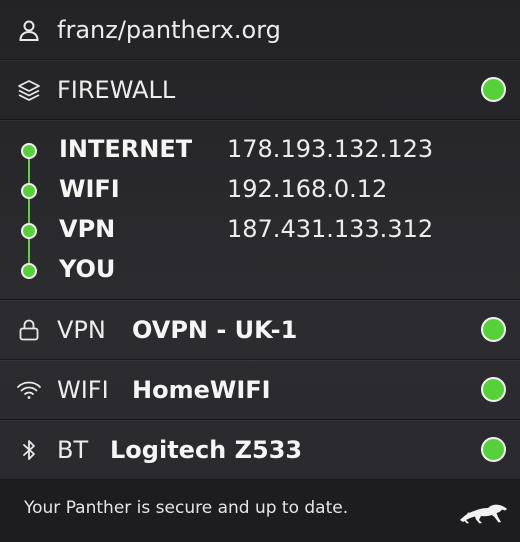 The image size is (520, 542). Describe the element at coordinates (83, 389) in the screenshot. I see `wifi-label: WIFI` at that location.